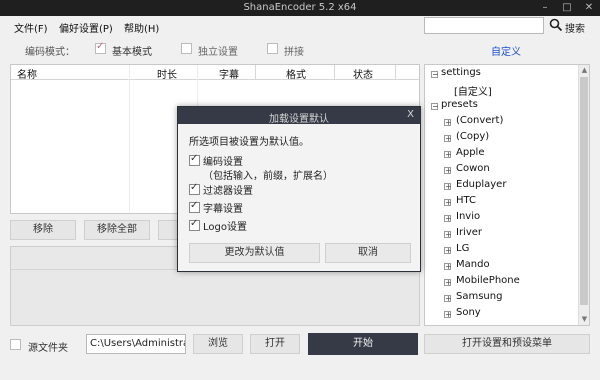 Image resolution: width=600 pixels, height=380 pixels. I want to click on column-subtitle: 字幕, so click(229, 73).